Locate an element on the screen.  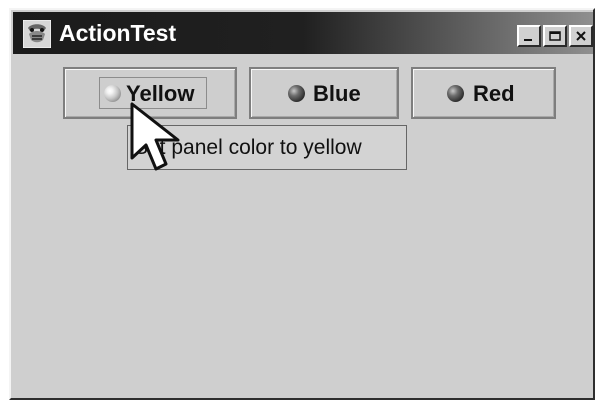
blue-button-face: Blue is located at coordinates (324, 93).